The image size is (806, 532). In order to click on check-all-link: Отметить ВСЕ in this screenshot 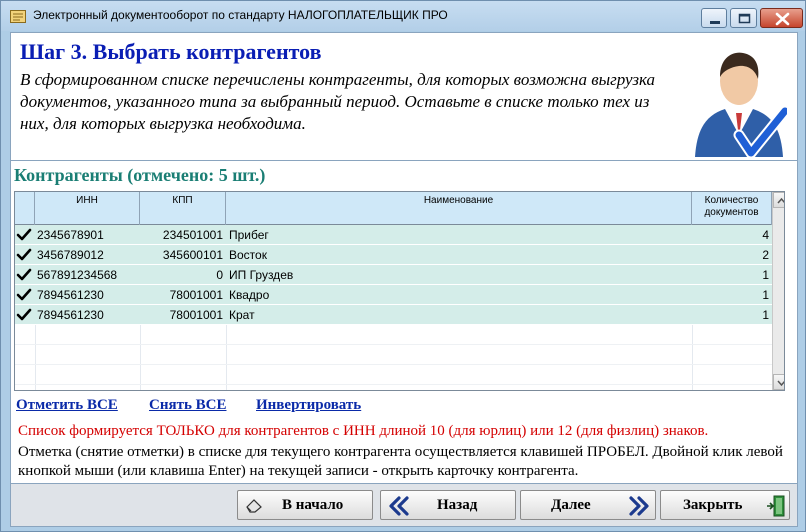, I will do `click(67, 405)`.